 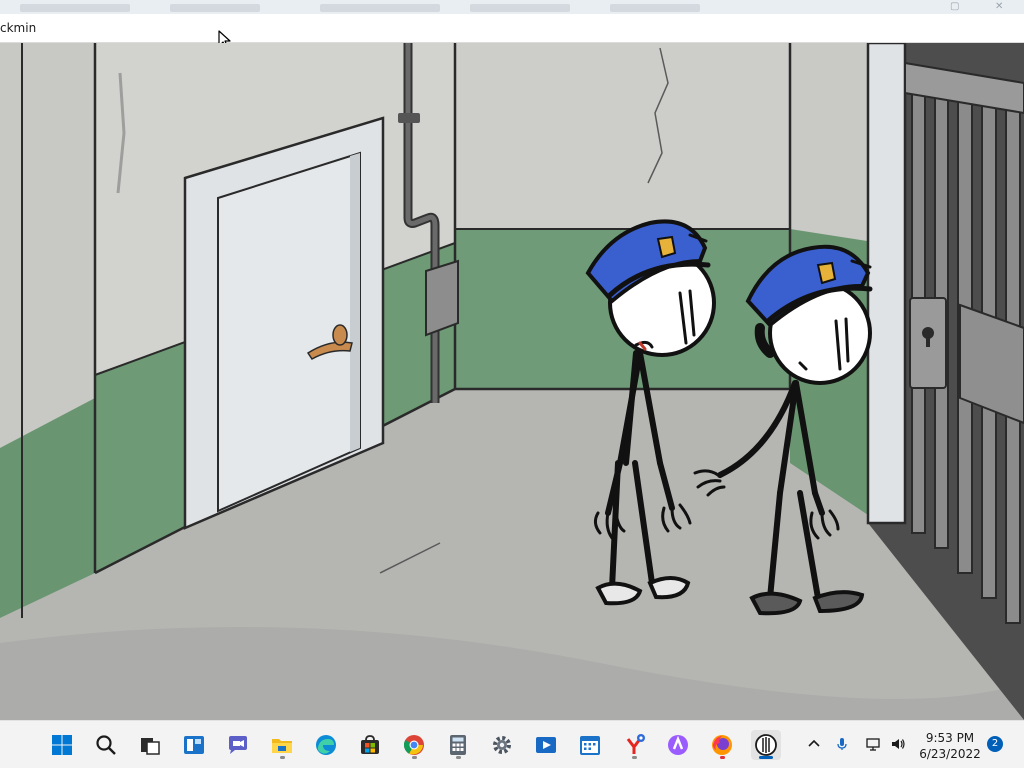 I want to click on stickman-app-icon, so click(x=766, y=745).